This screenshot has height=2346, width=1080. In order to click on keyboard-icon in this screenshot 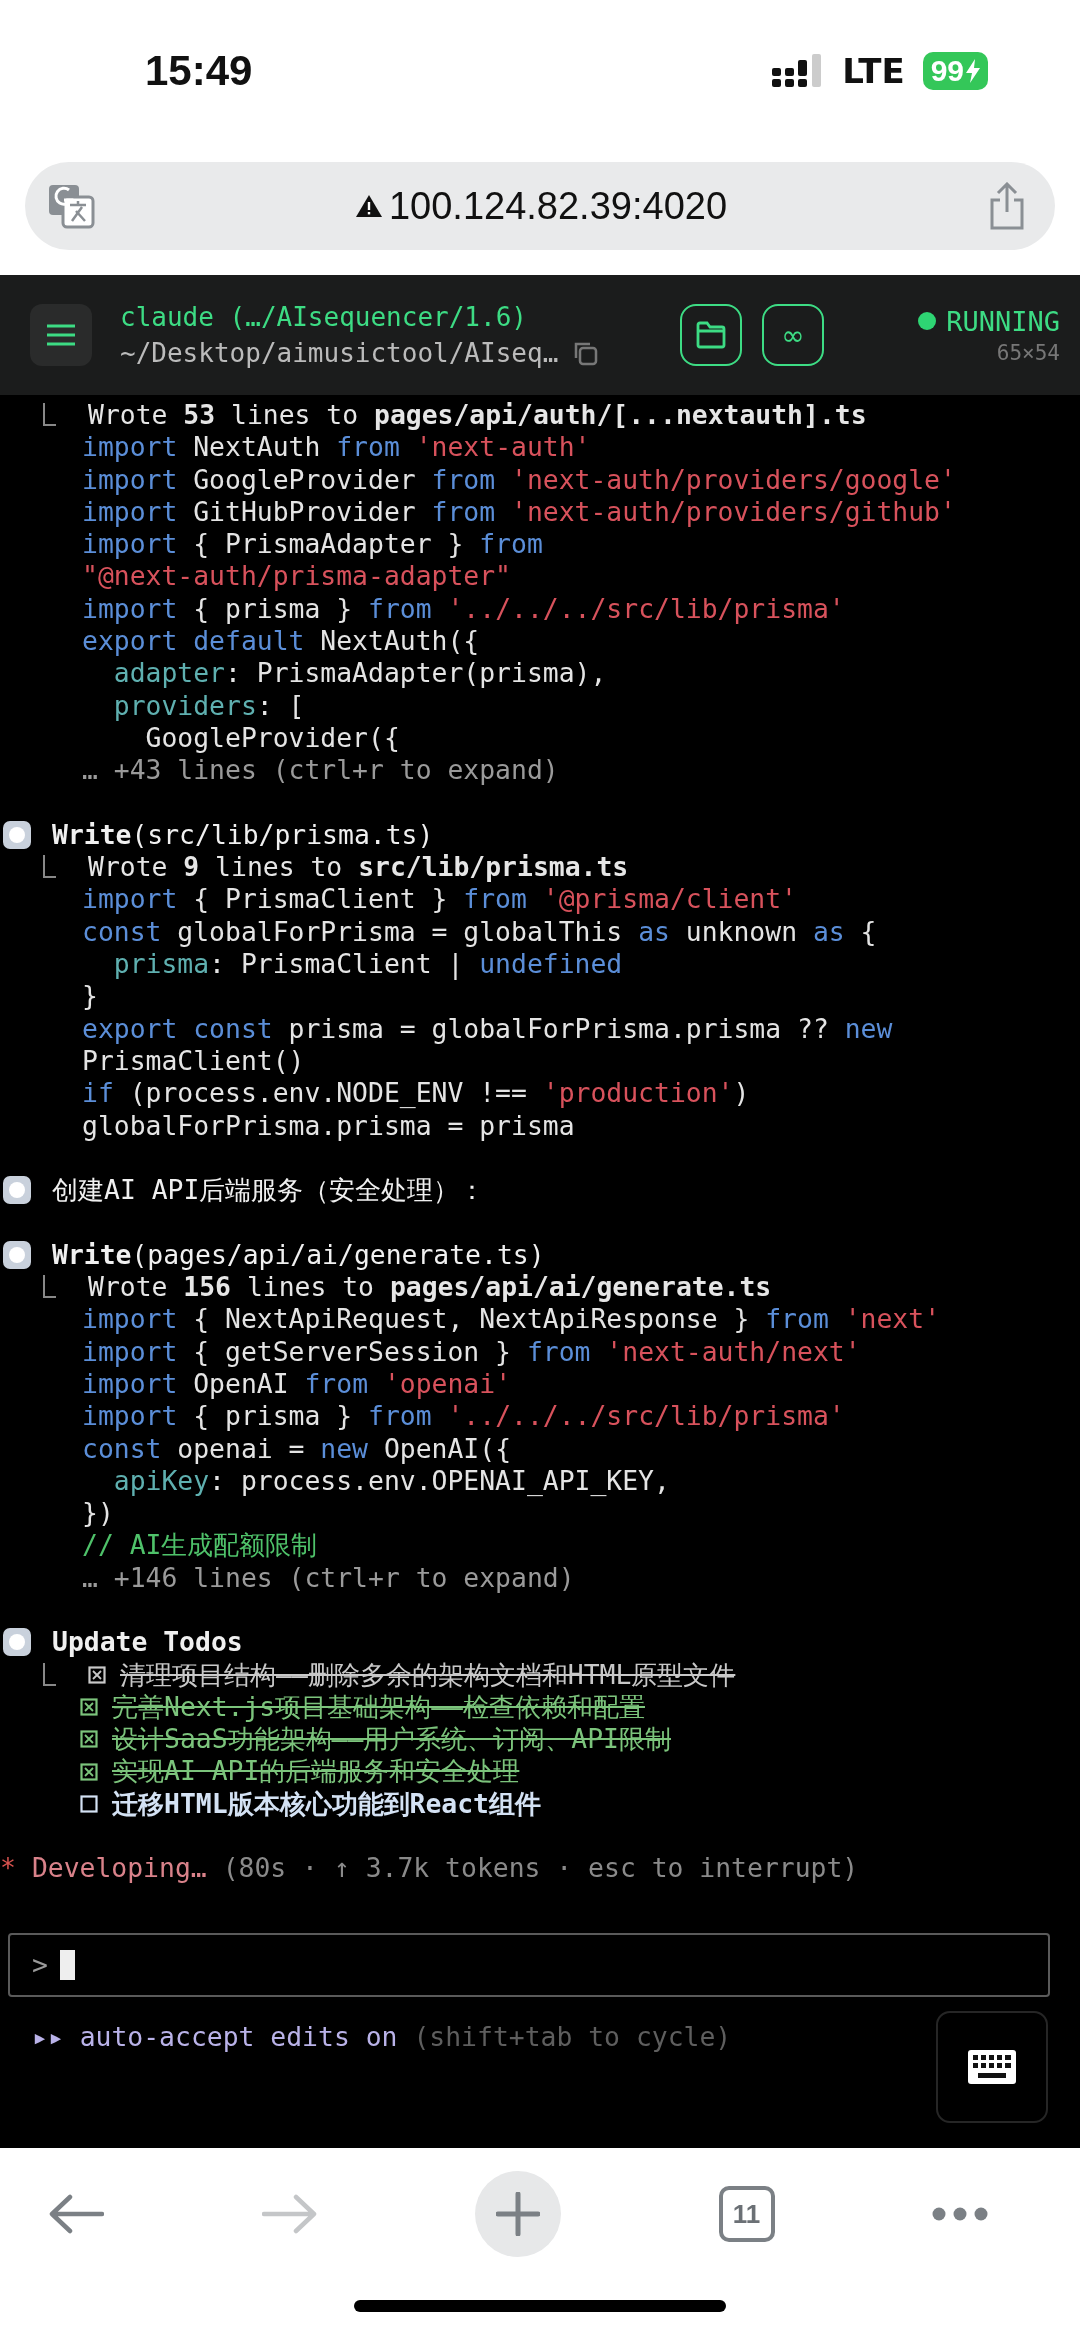, I will do `click(992, 2066)`.